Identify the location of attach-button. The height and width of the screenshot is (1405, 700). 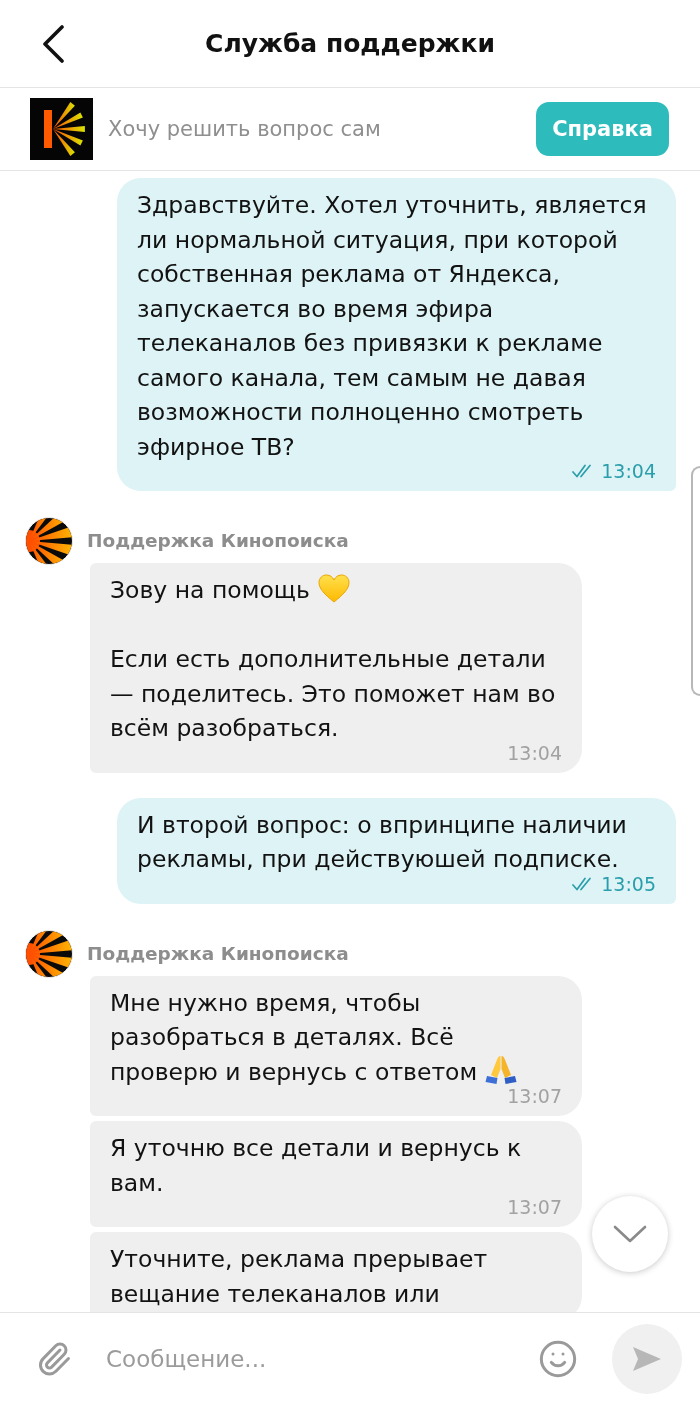
(54, 1359).